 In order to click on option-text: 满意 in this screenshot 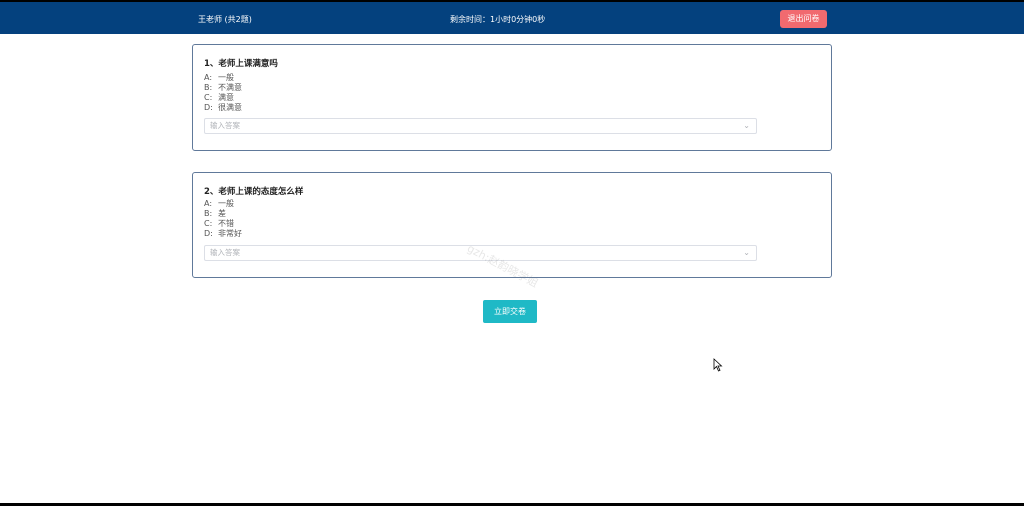, I will do `click(226, 97)`.